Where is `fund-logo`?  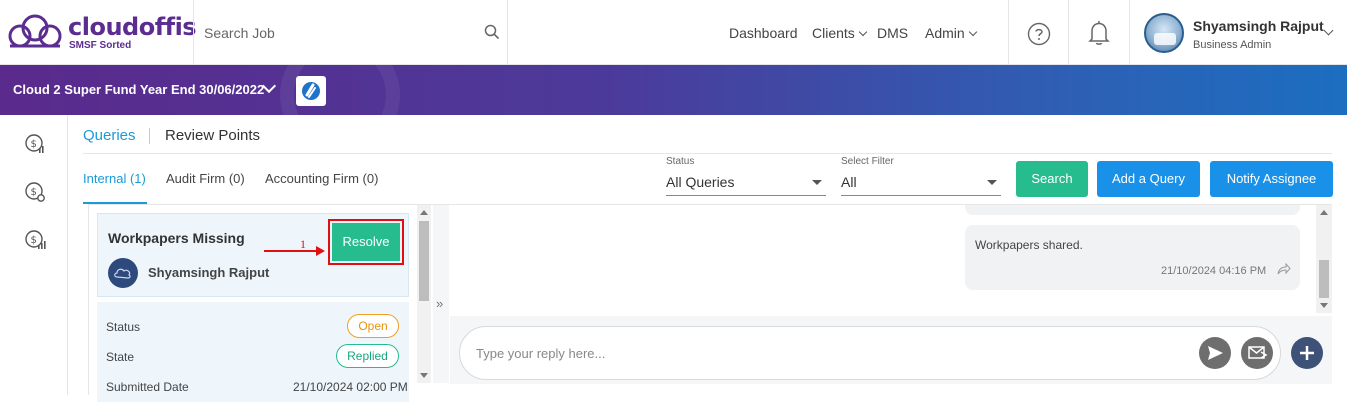 fund-logo is located at coordinates (311, 91).